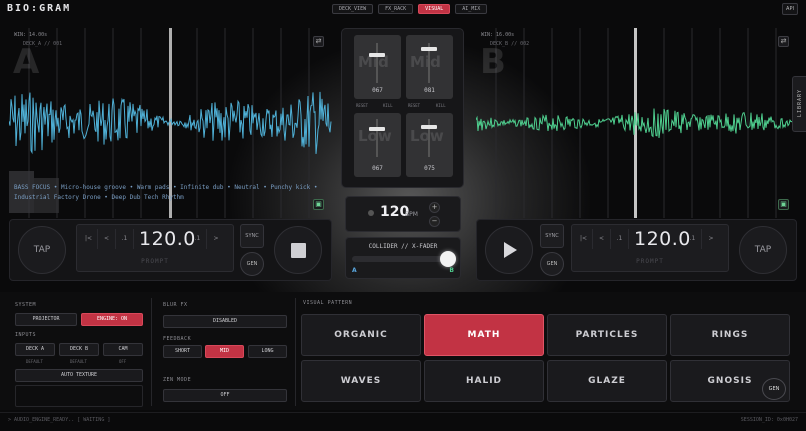 The width and height of the screenshot is (806, 431). I want to click on input-cam-button: CAM, so click(123, 349).